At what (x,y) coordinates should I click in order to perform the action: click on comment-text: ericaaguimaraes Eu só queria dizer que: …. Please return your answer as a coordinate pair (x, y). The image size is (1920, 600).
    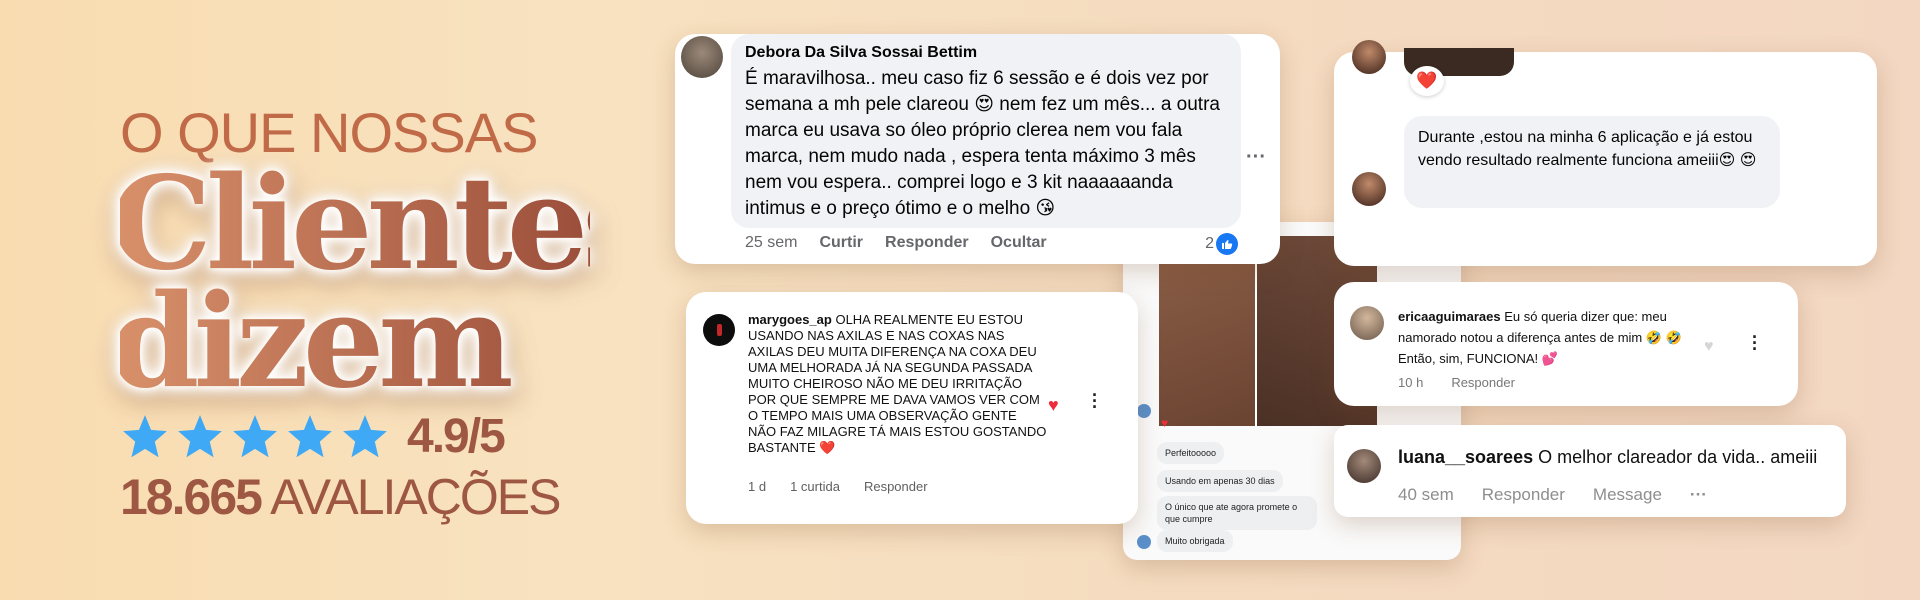
    Looking at the image, I should click on (1553, 337).